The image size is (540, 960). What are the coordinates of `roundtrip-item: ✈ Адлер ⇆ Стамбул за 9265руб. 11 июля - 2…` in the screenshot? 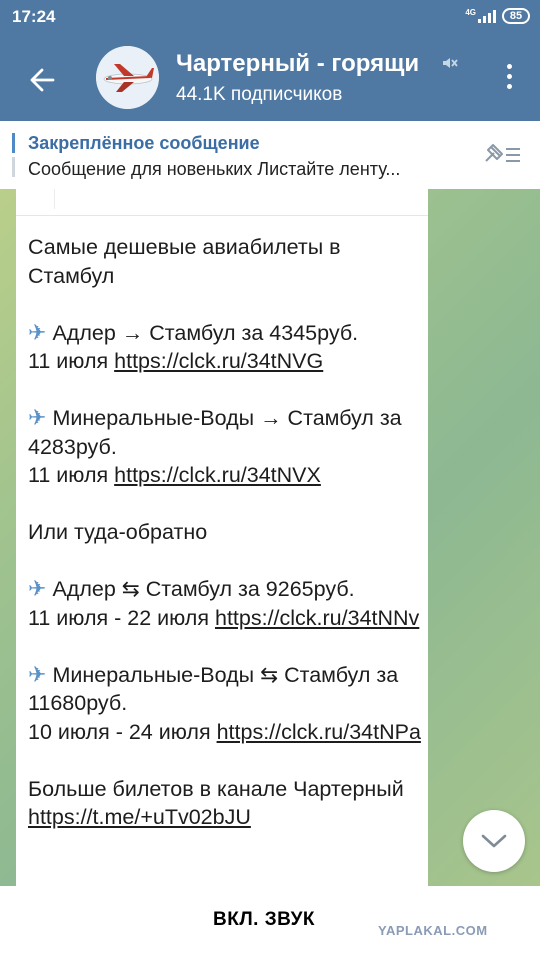 It's located at (225, 603).